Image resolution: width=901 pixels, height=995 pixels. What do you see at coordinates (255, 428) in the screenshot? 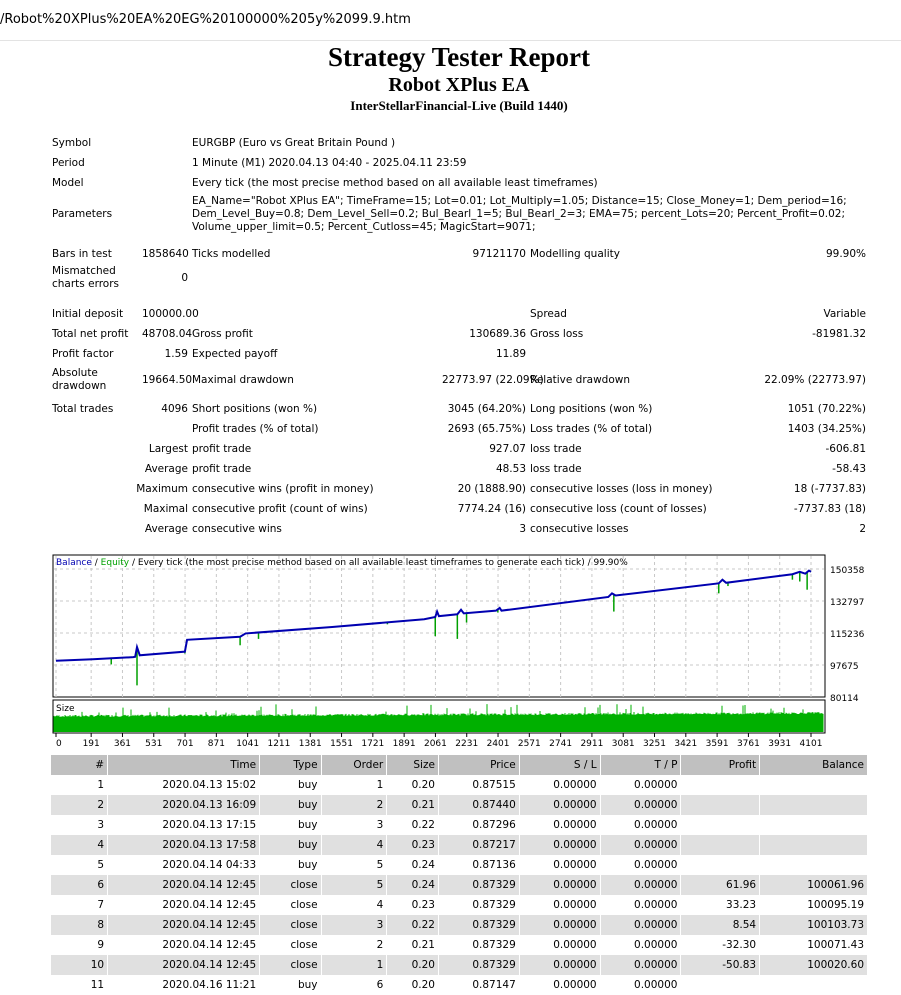
I see `label: Profit trades (% of total)` at bounding box center [255, 428].